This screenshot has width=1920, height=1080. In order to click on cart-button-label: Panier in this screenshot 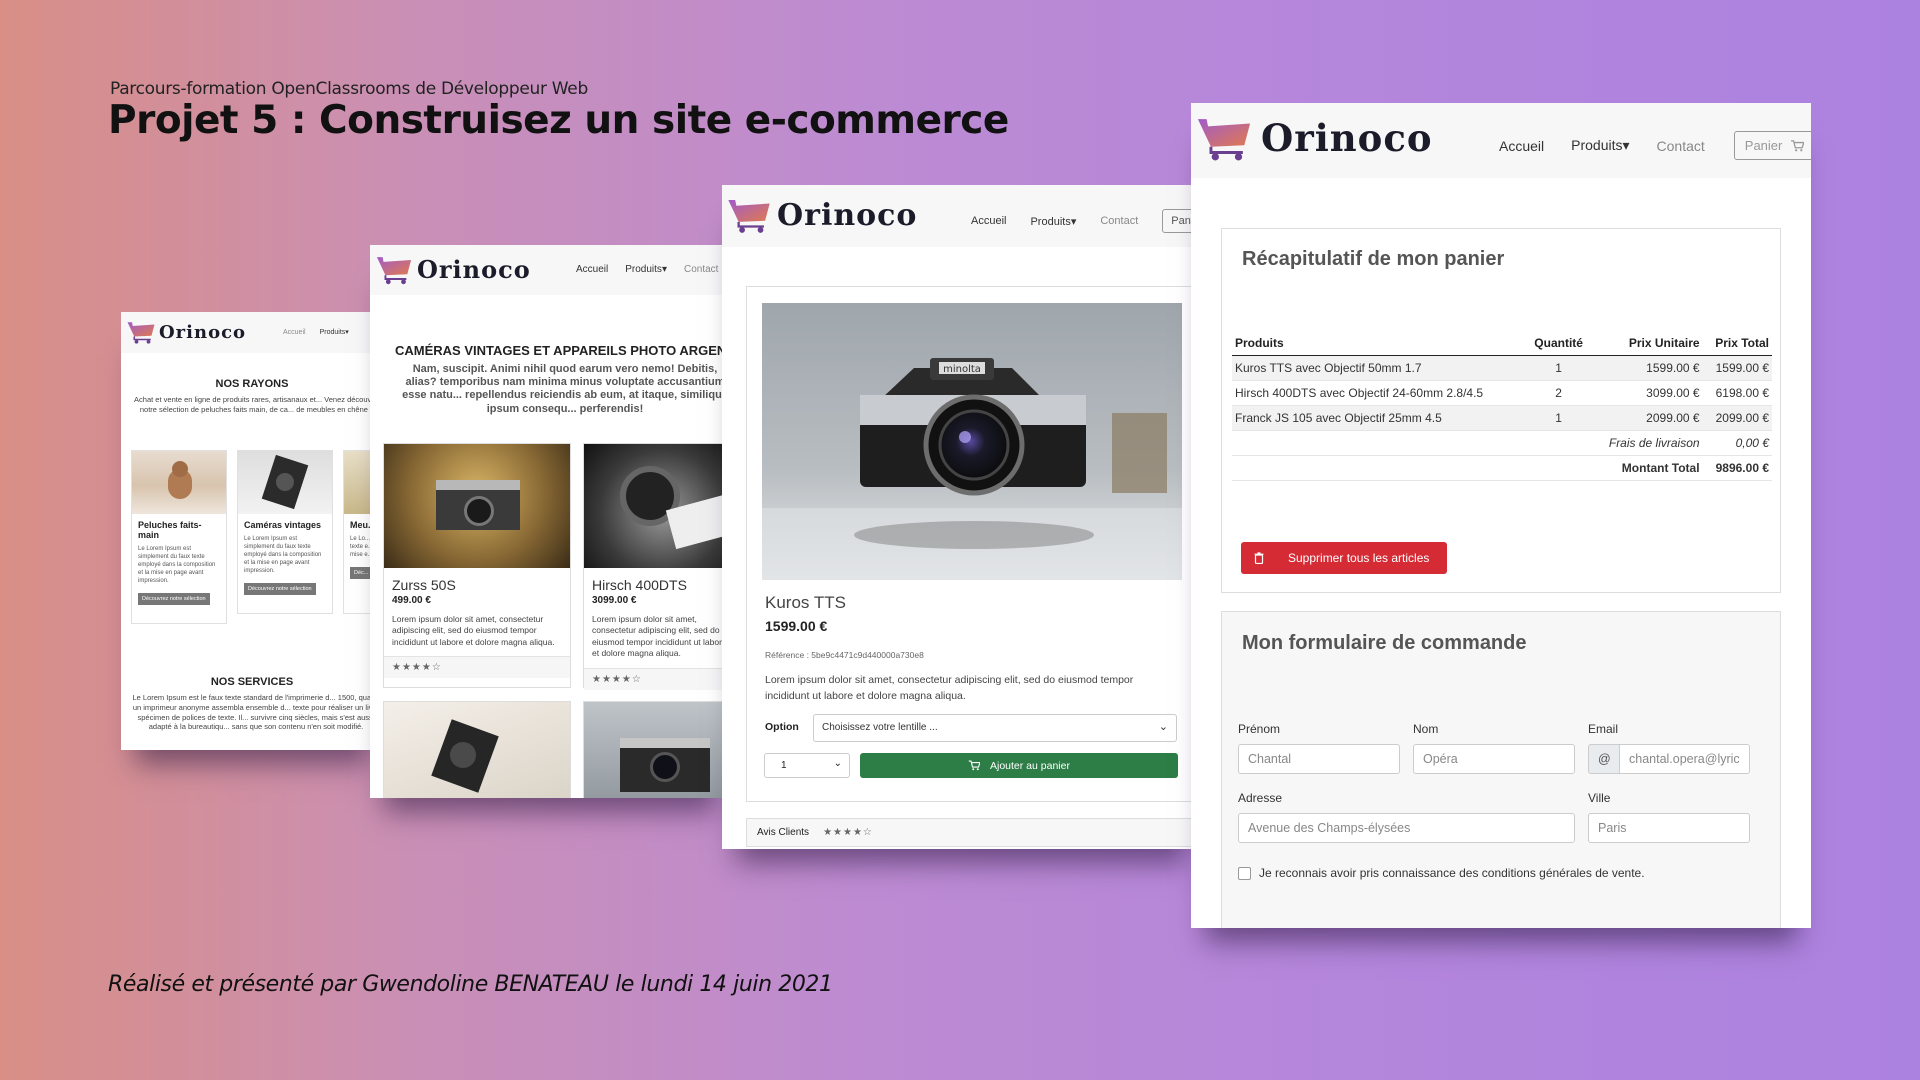, I will do `click(1763, 145)`.